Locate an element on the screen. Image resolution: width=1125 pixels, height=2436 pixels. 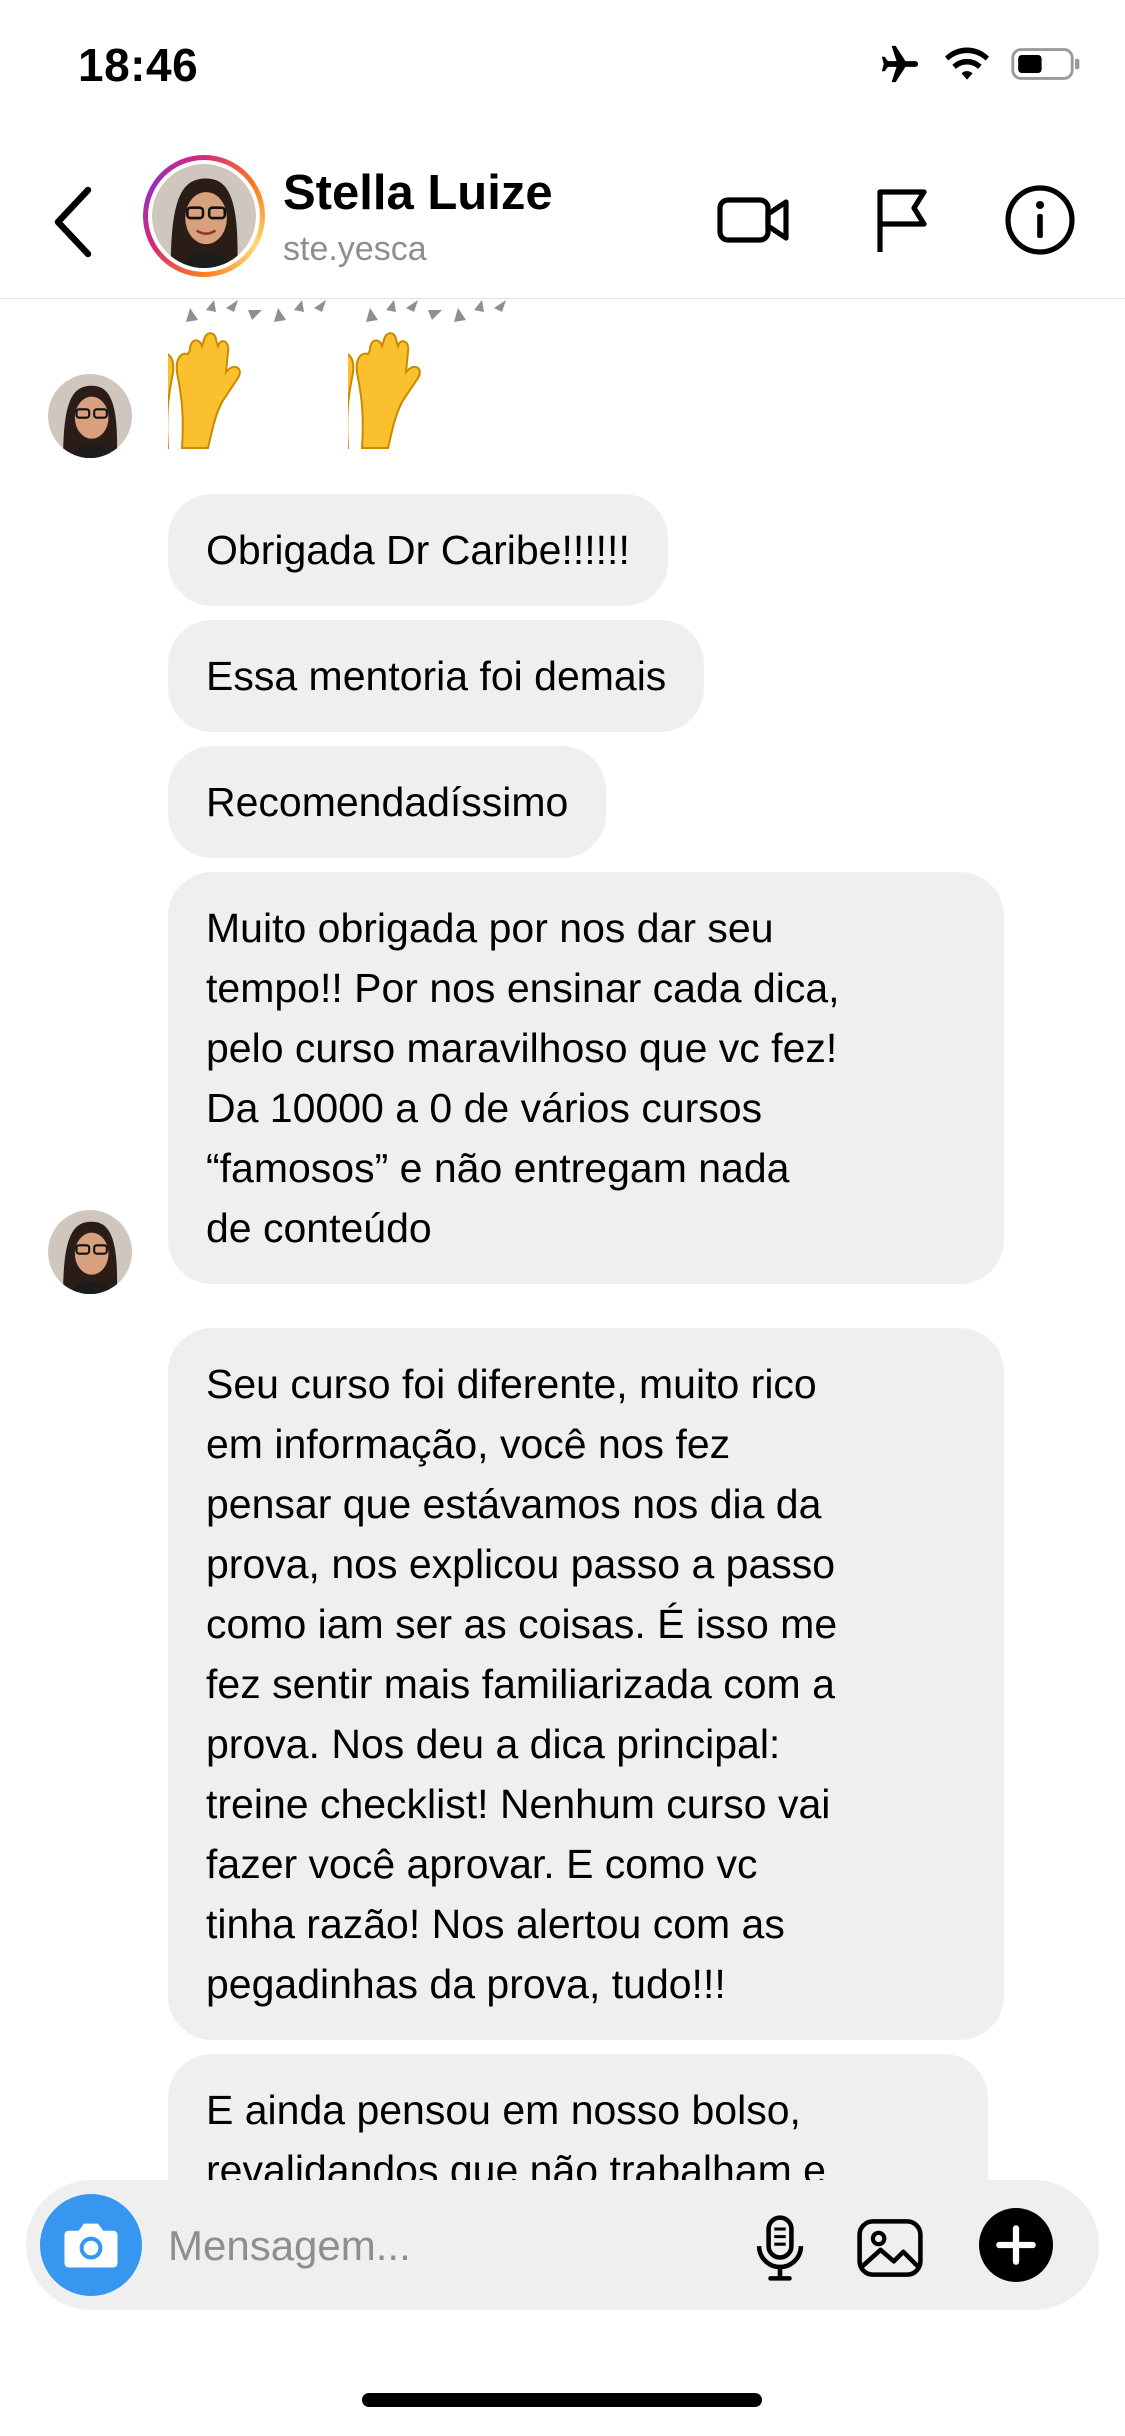
more-options-button is located at coordinates (1016, 2245).